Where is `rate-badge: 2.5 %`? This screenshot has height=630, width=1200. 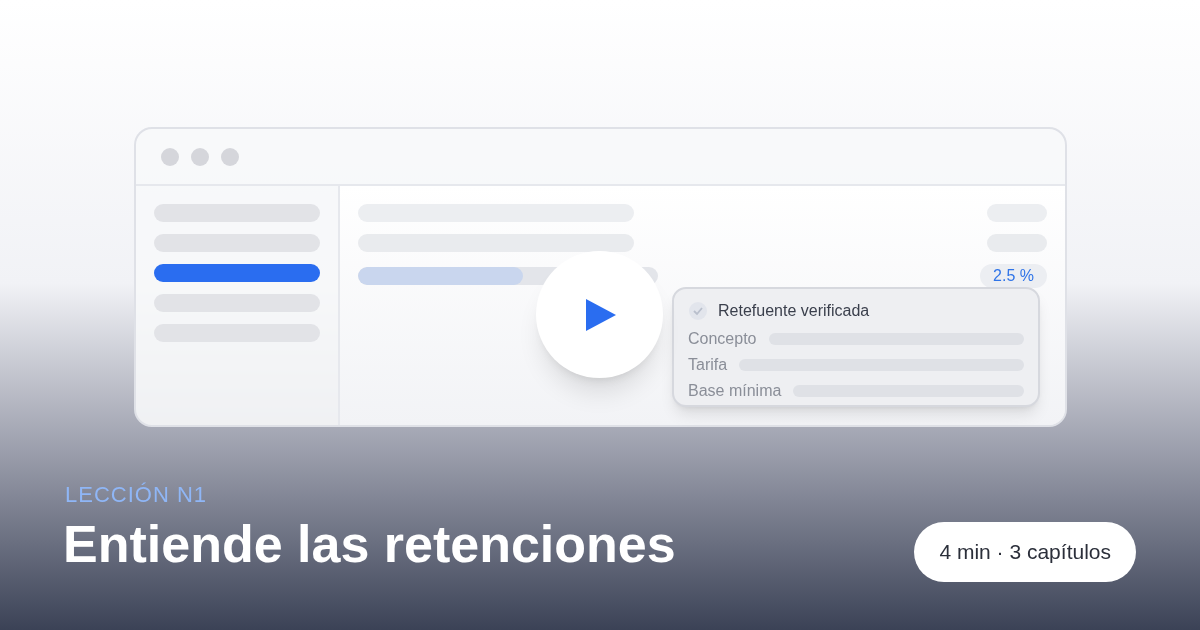 rate-badge: 2.5 % is located at coordinates (1013, 276).